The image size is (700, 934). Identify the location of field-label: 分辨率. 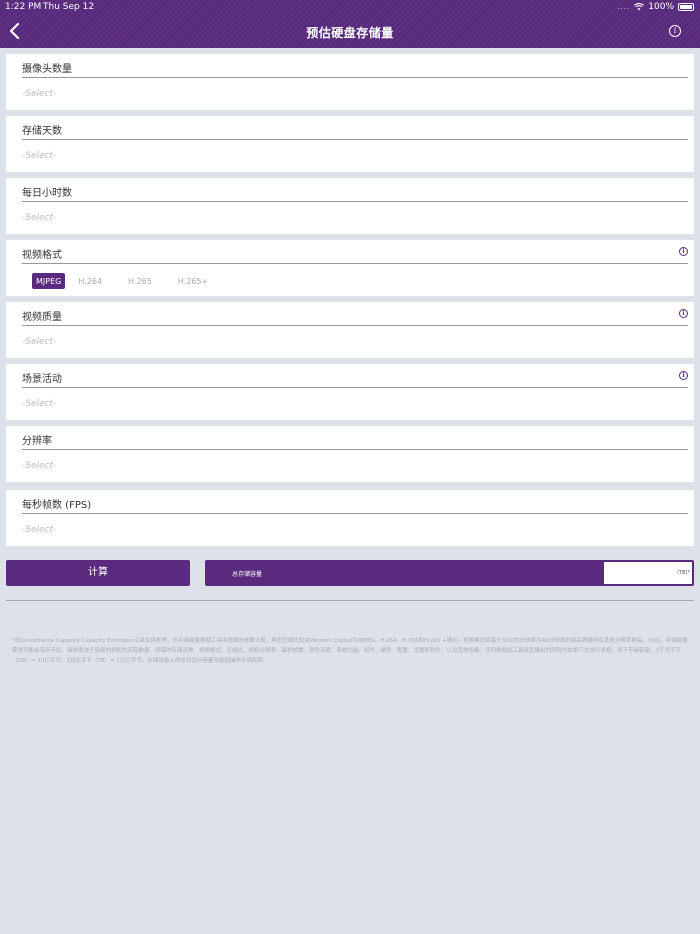
(37, 441).